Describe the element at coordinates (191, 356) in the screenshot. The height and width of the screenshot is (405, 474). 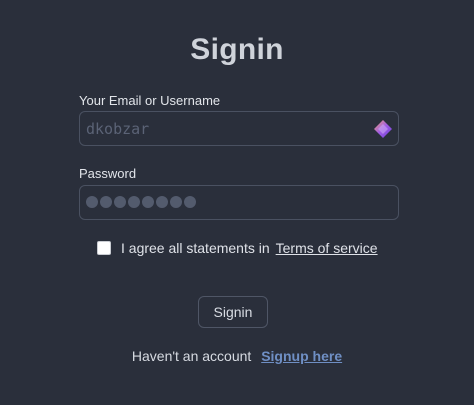
I see `no-account-text: Haven't an account` at that location.